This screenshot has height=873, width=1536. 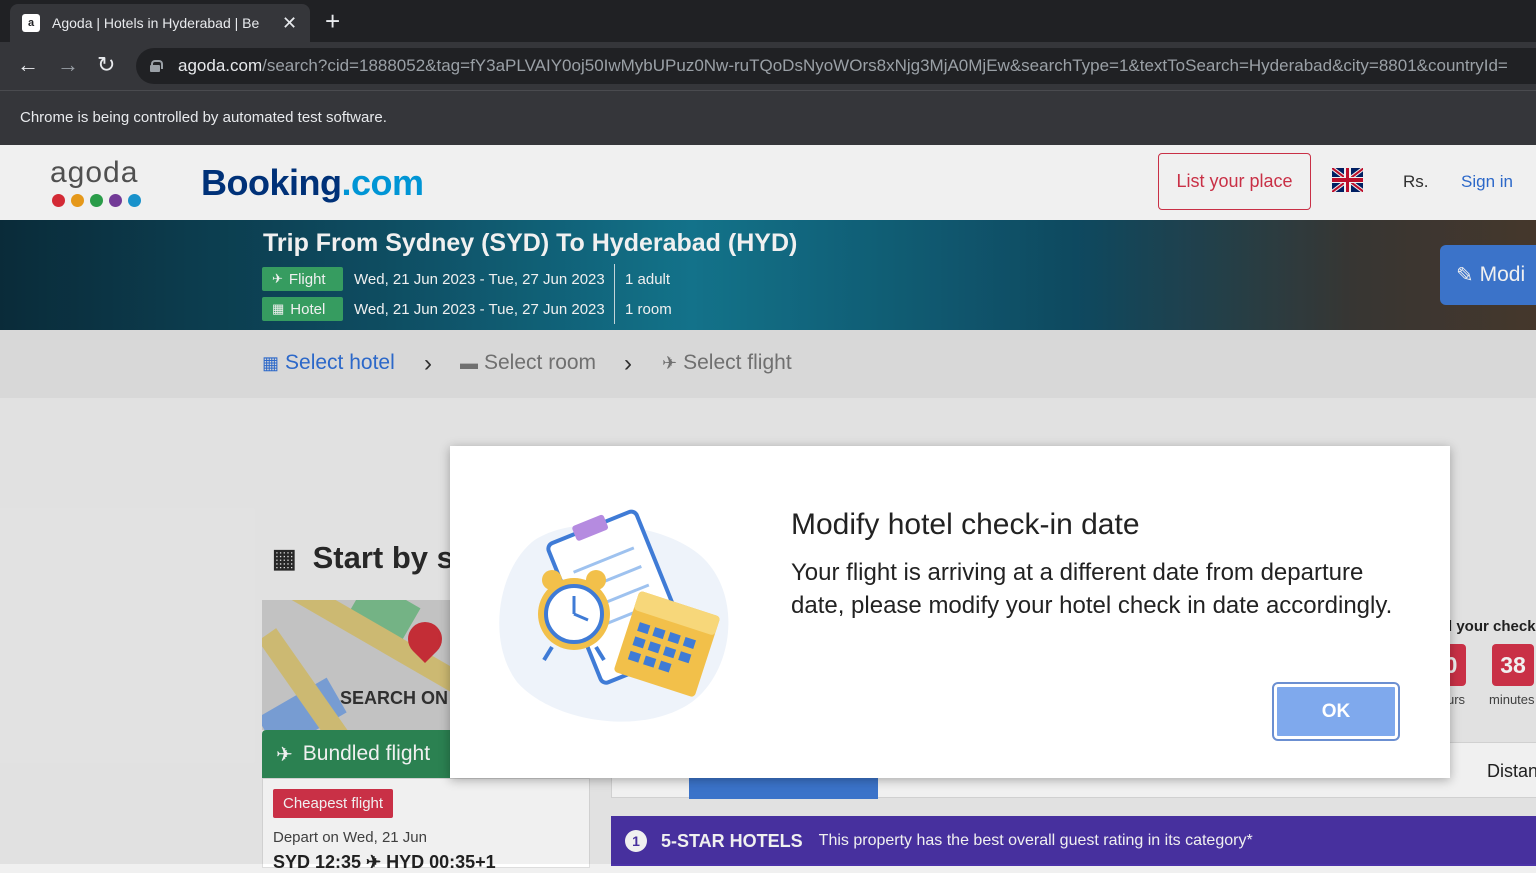 What do you see at coordinates (28, 65) in the screenshot?
I see `back-arrow-icon: ←` at bounding box center [28, 65].